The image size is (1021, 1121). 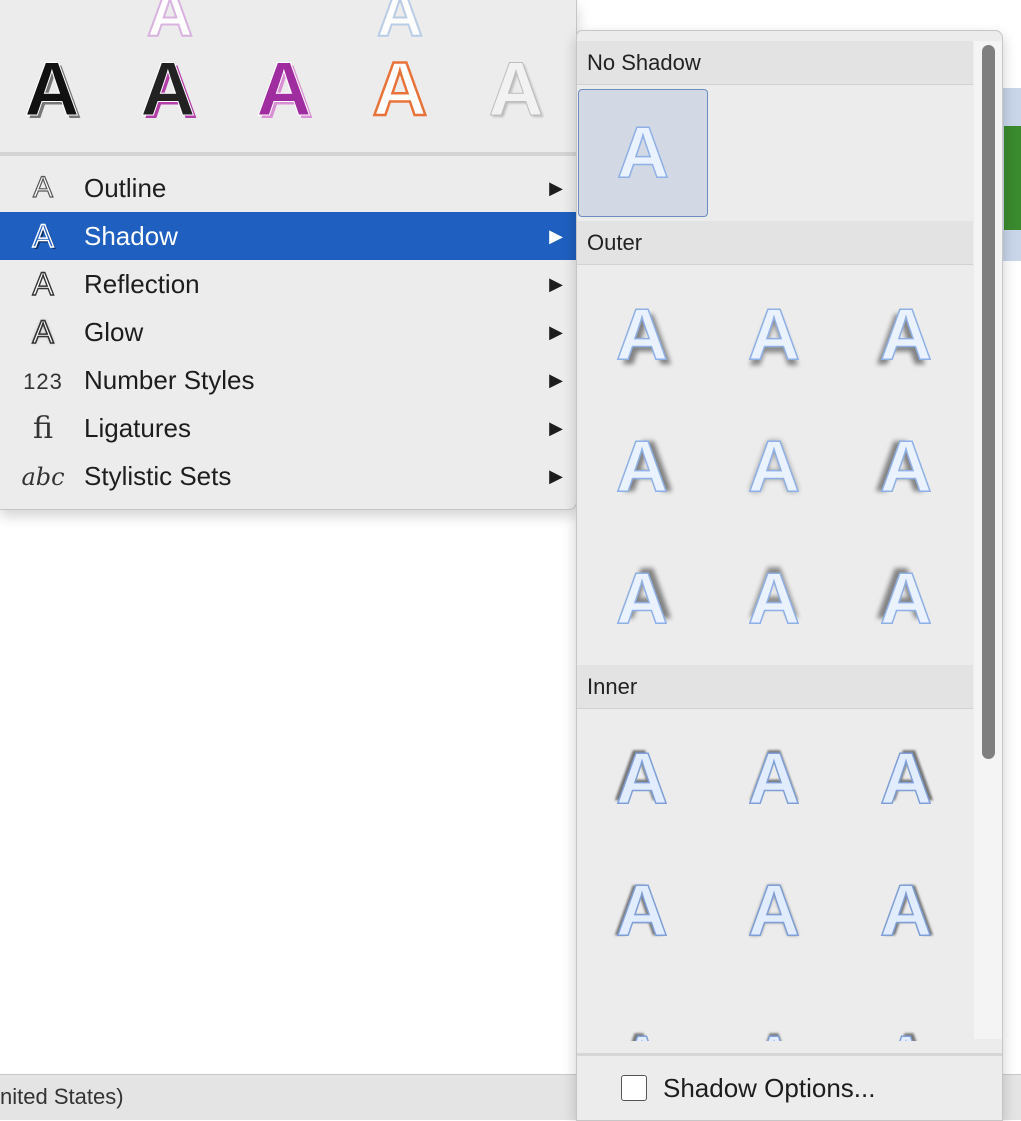 I want to click on section-header-outer: Outer, so click(x=775, y=243).